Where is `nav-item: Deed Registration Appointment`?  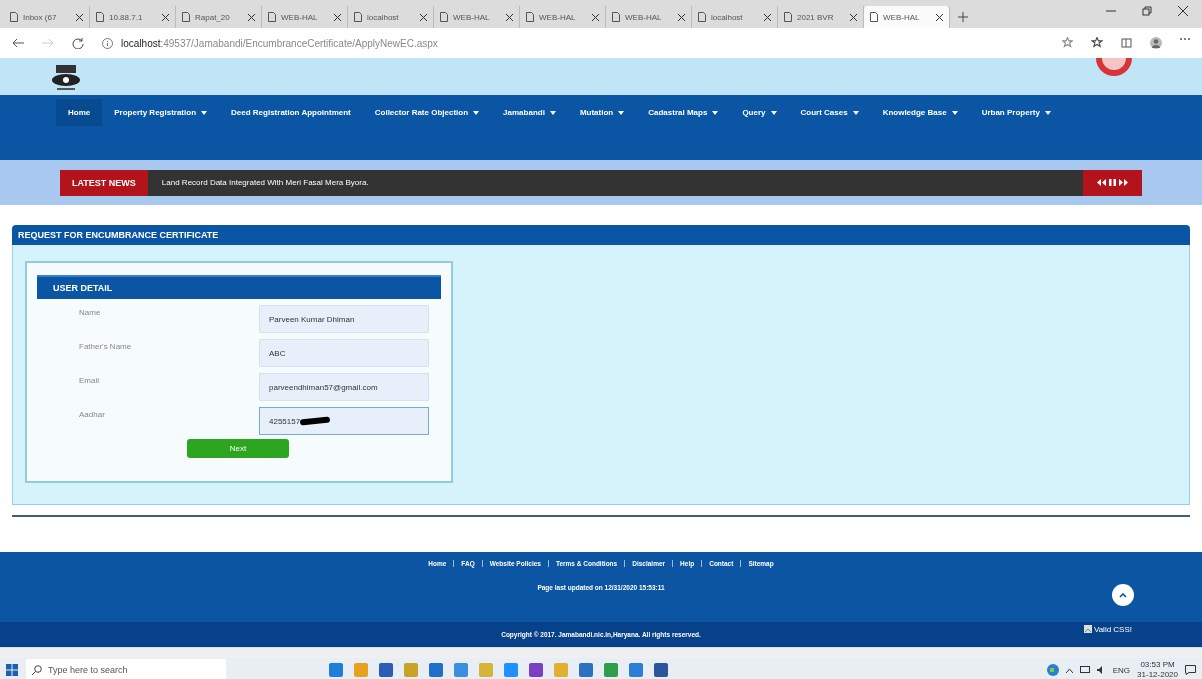
nav-item: Deed Registration Appointment is located at coordinates (291, 112).